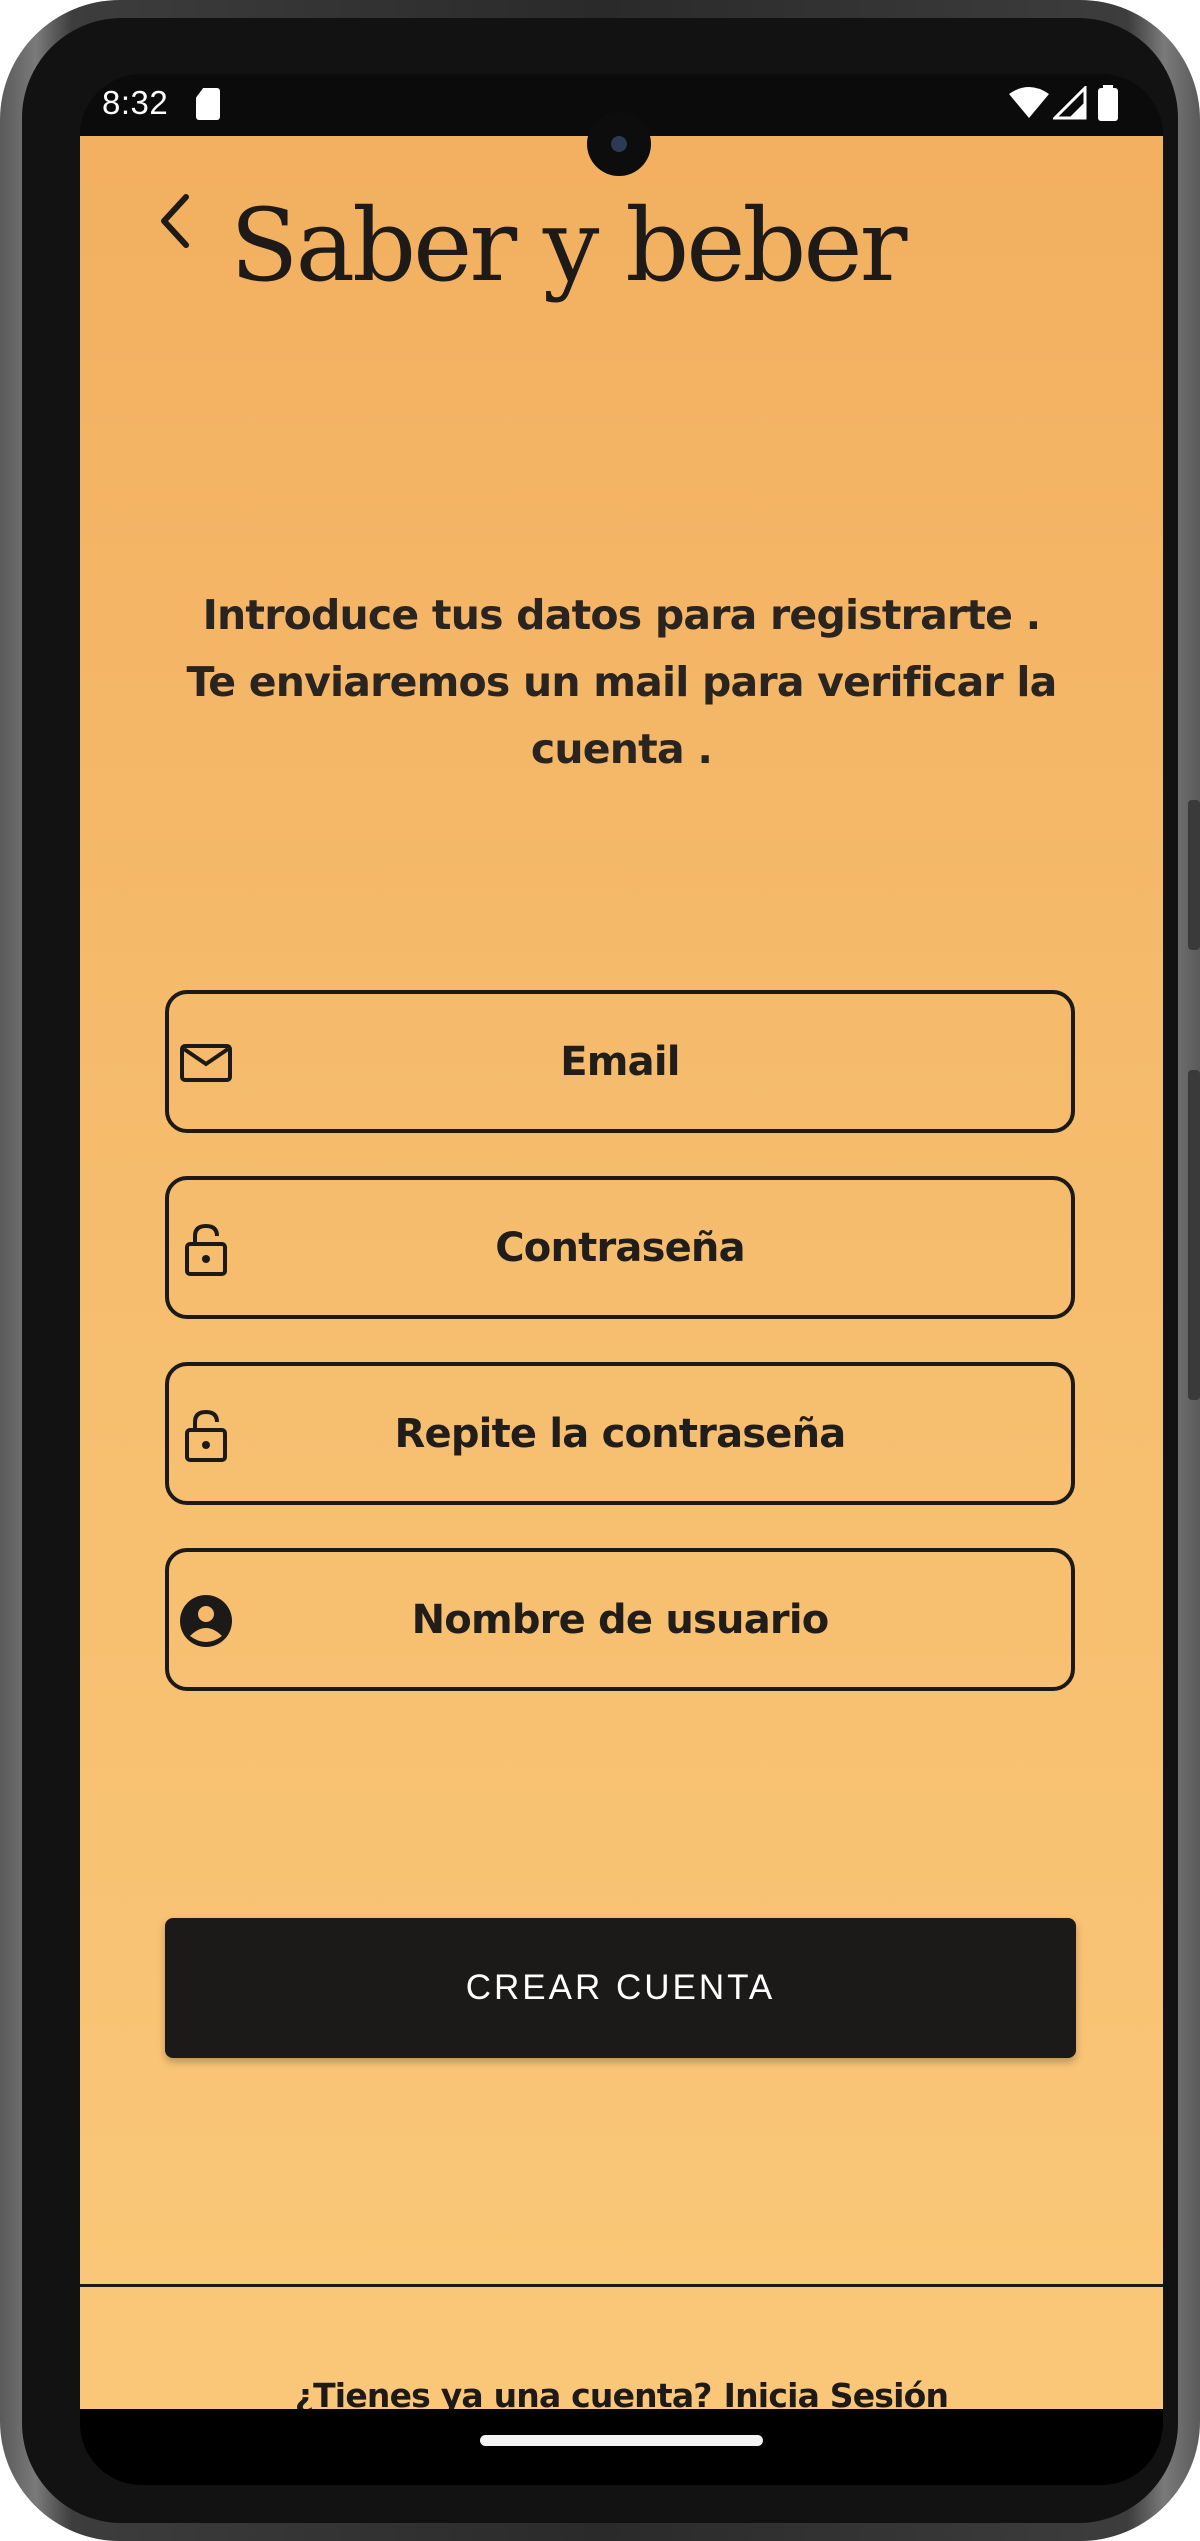  I want to click on repeat-password-field: Repite la contraseña, so click(620, 1433).